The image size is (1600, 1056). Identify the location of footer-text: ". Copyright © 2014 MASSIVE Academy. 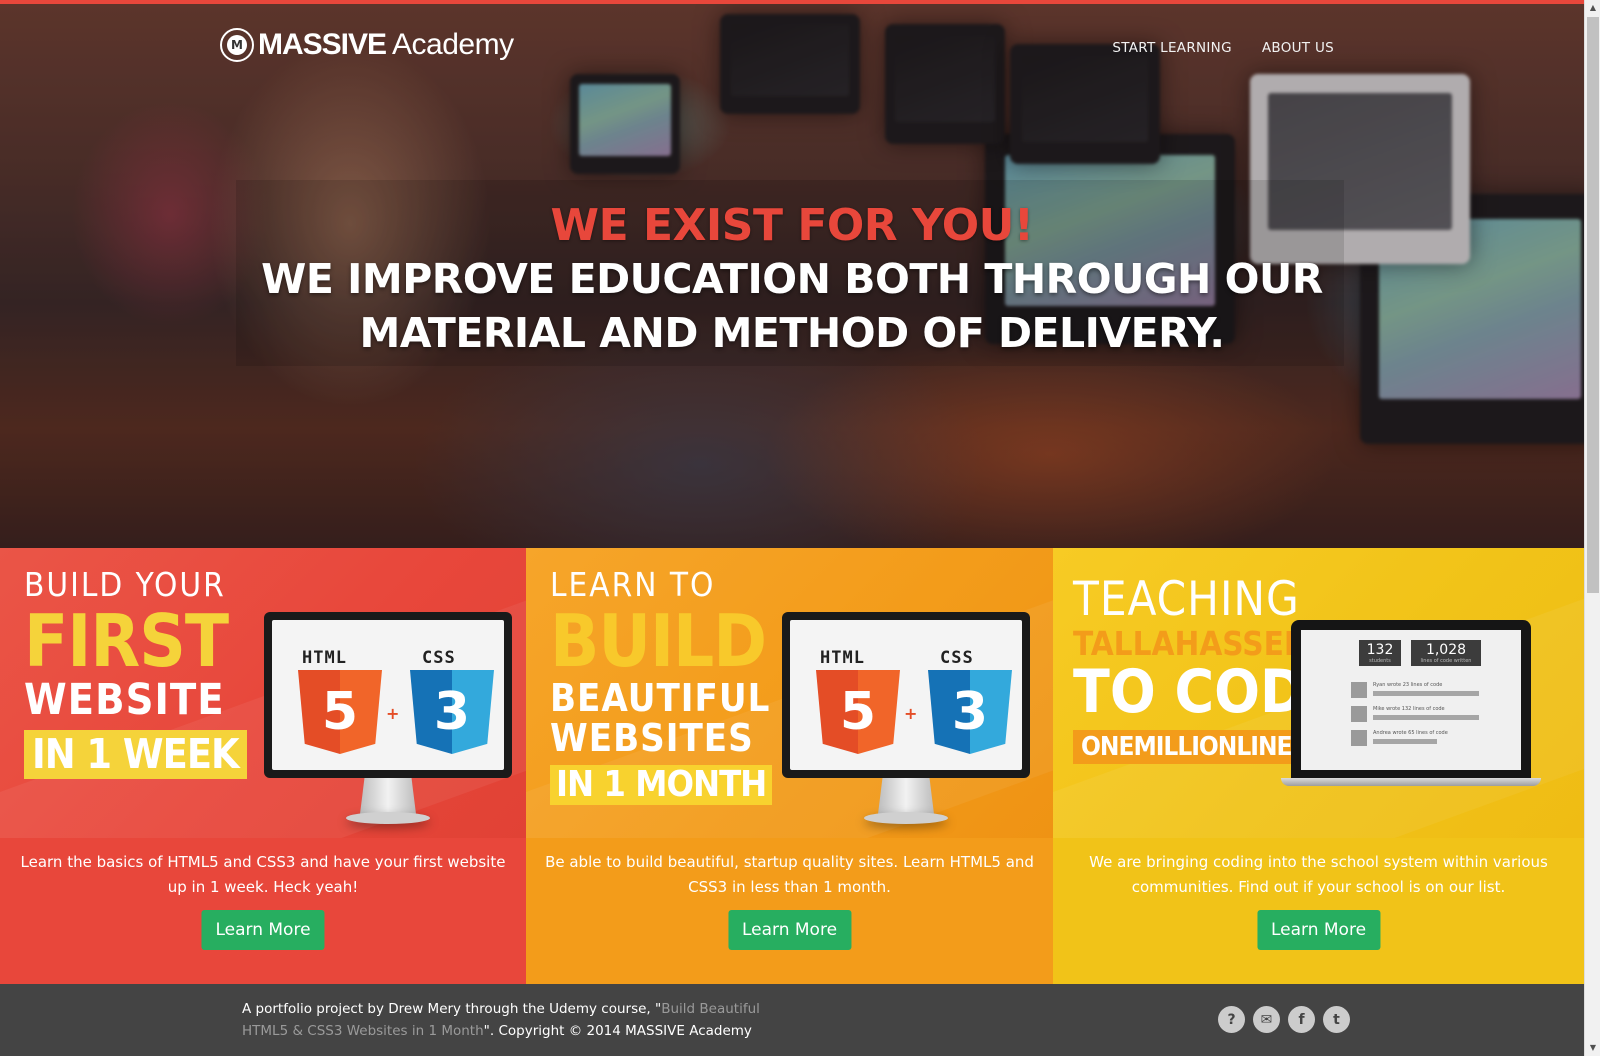
(617, 1031).